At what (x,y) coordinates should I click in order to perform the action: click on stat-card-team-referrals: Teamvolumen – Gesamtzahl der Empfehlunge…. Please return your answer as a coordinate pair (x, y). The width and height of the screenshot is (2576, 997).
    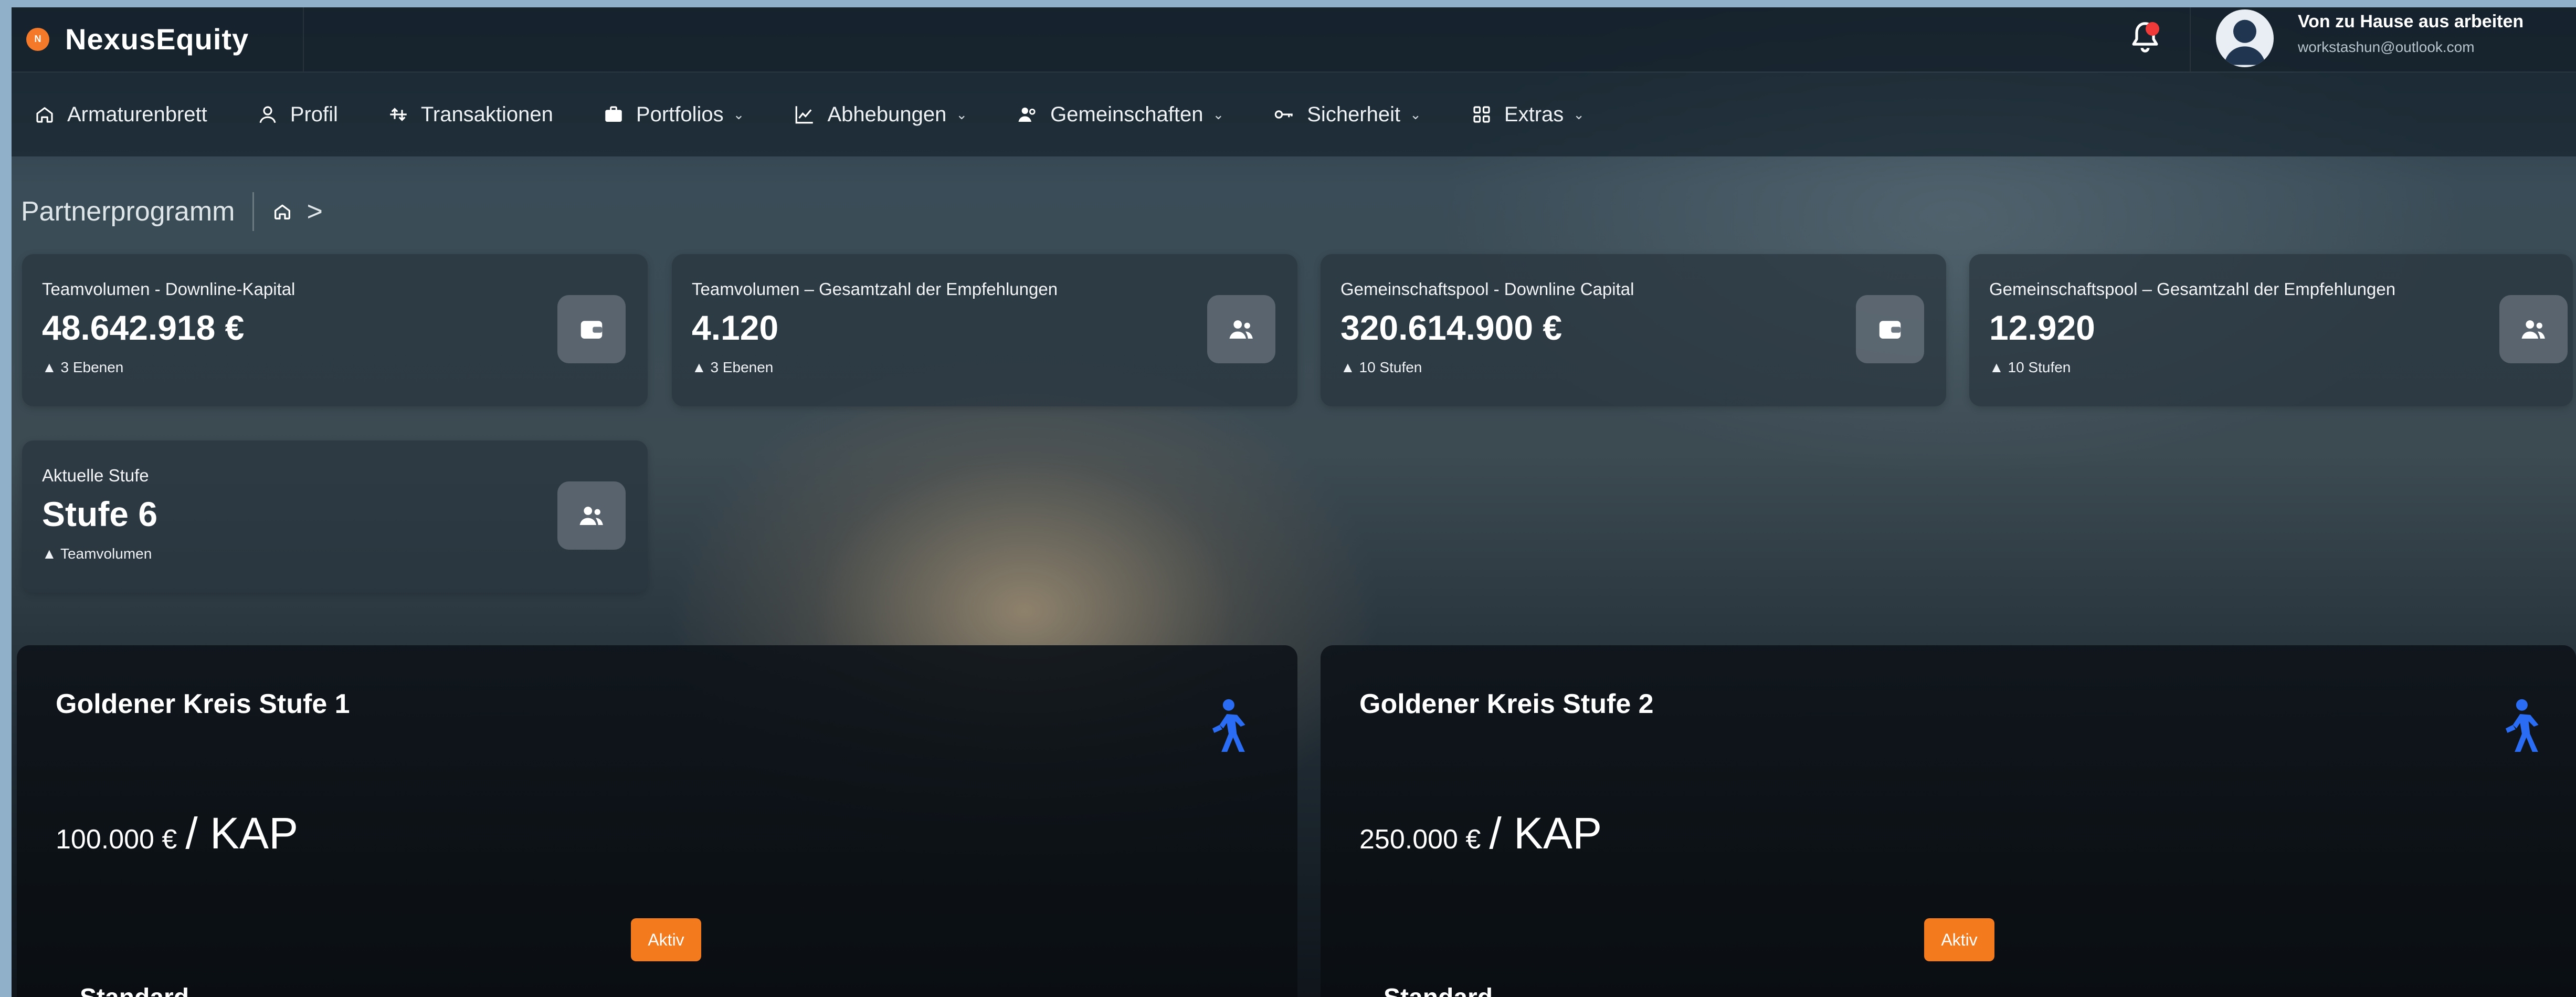
    Looking at the image, I should click on (984, 330).